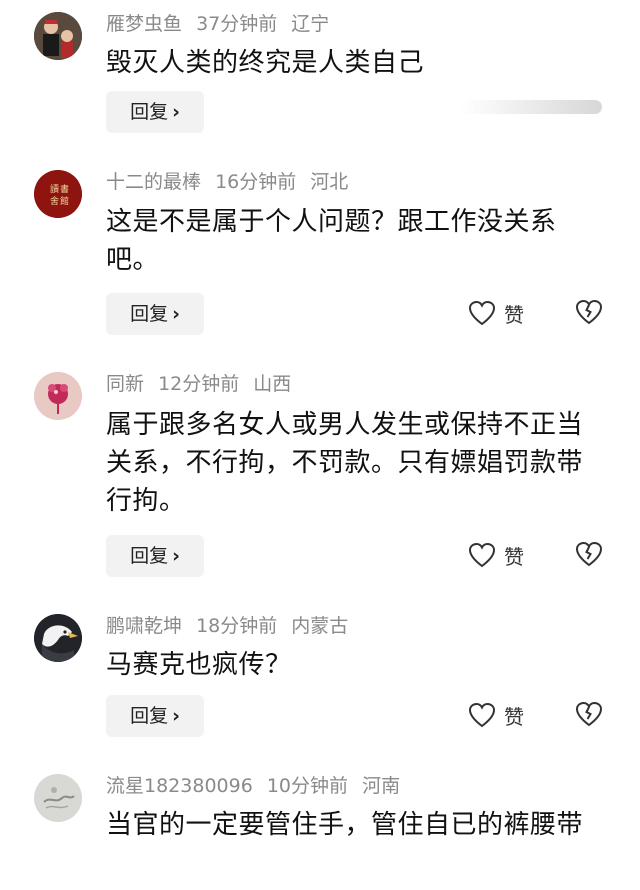 This screenshot has height=890, width=640. Describe the element at coordinates (199, 384) in the screenshot. I see `timestamp: 12分钟前` at that location.